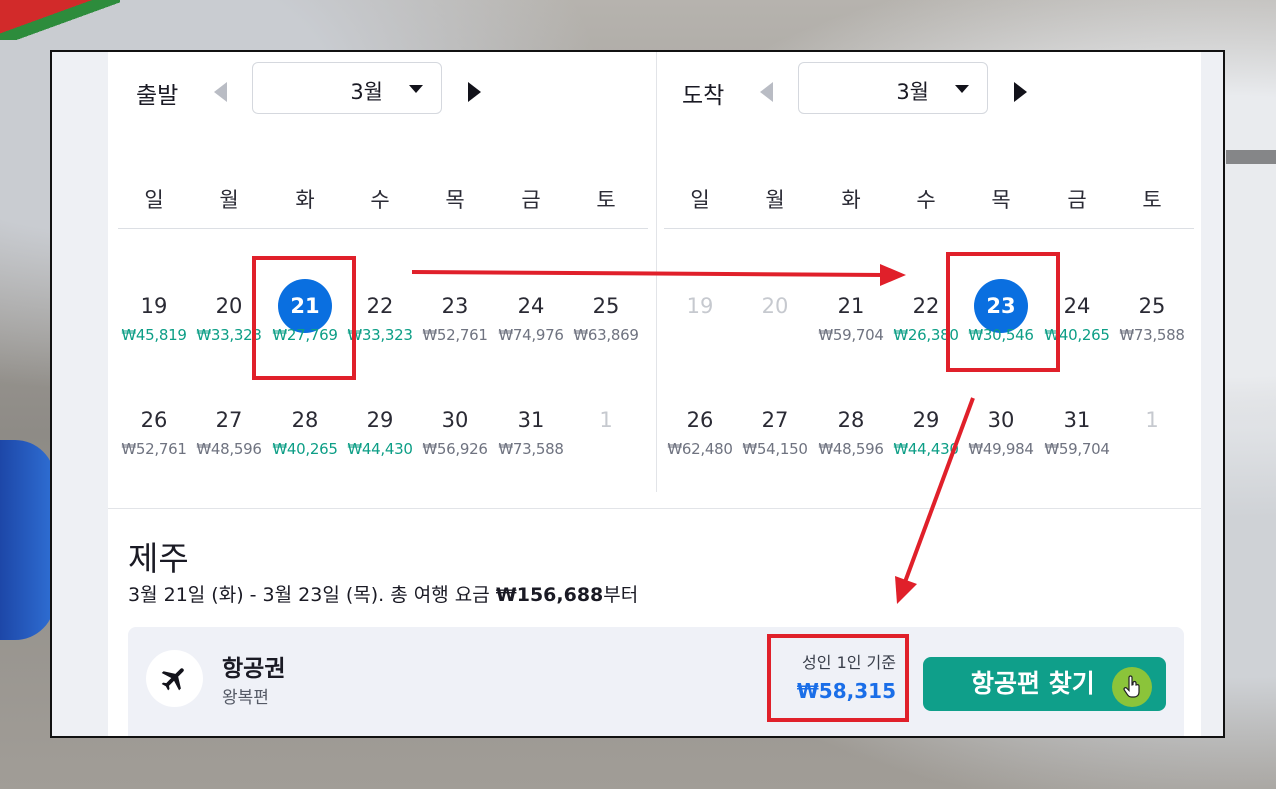 The image size is (1276, 789). What do you see at coordinates (1001, 427) in the screenshot?
I see `day-cell: 30 ₩49,984` at bounding box center [1001, 427].